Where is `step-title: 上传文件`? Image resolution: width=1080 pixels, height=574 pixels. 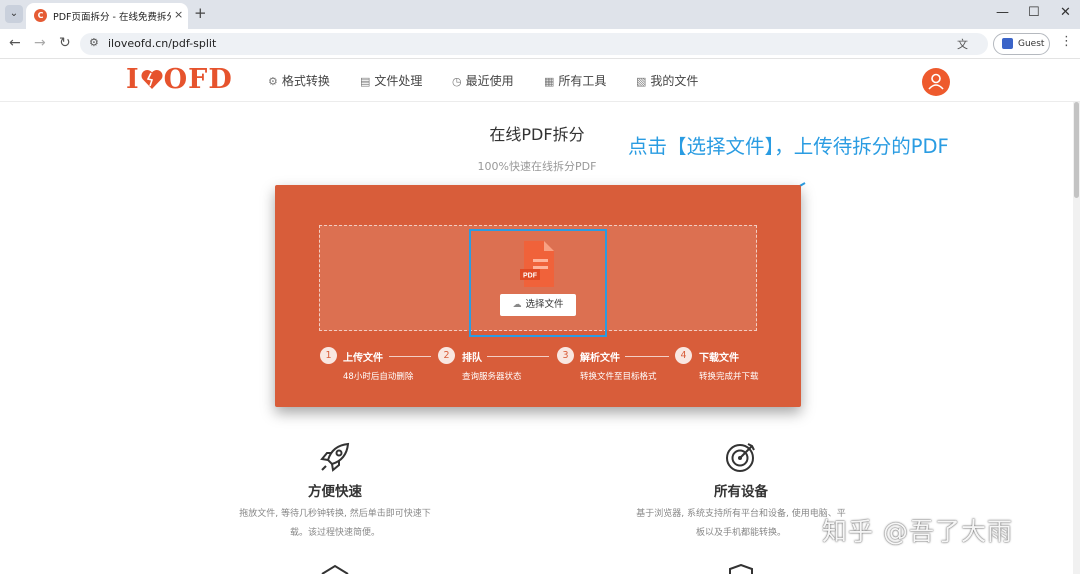
step-title: 上传文件 is located at coordinates (363, 358).